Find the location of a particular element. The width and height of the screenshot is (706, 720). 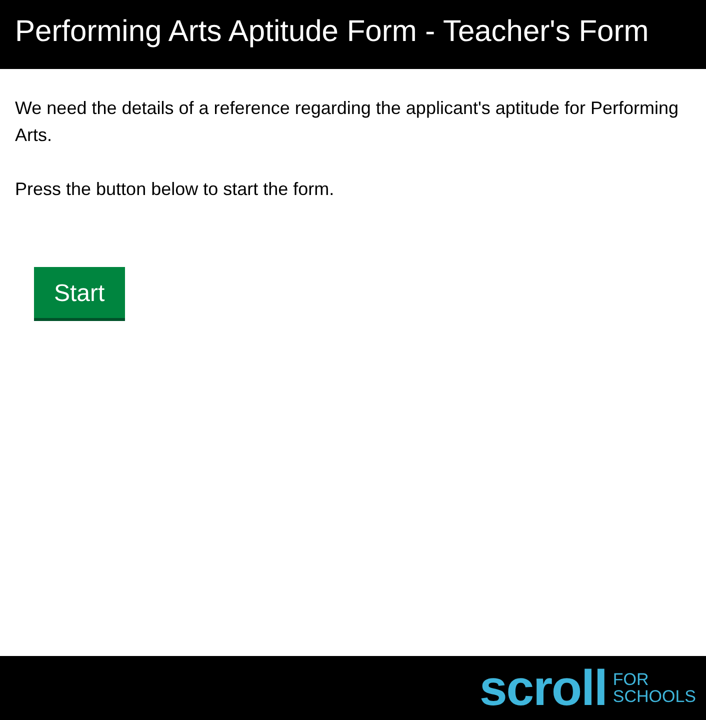

page-title: Performing Arts Aptitude Form - Teacher's Form is located at coordinates (332, 31).